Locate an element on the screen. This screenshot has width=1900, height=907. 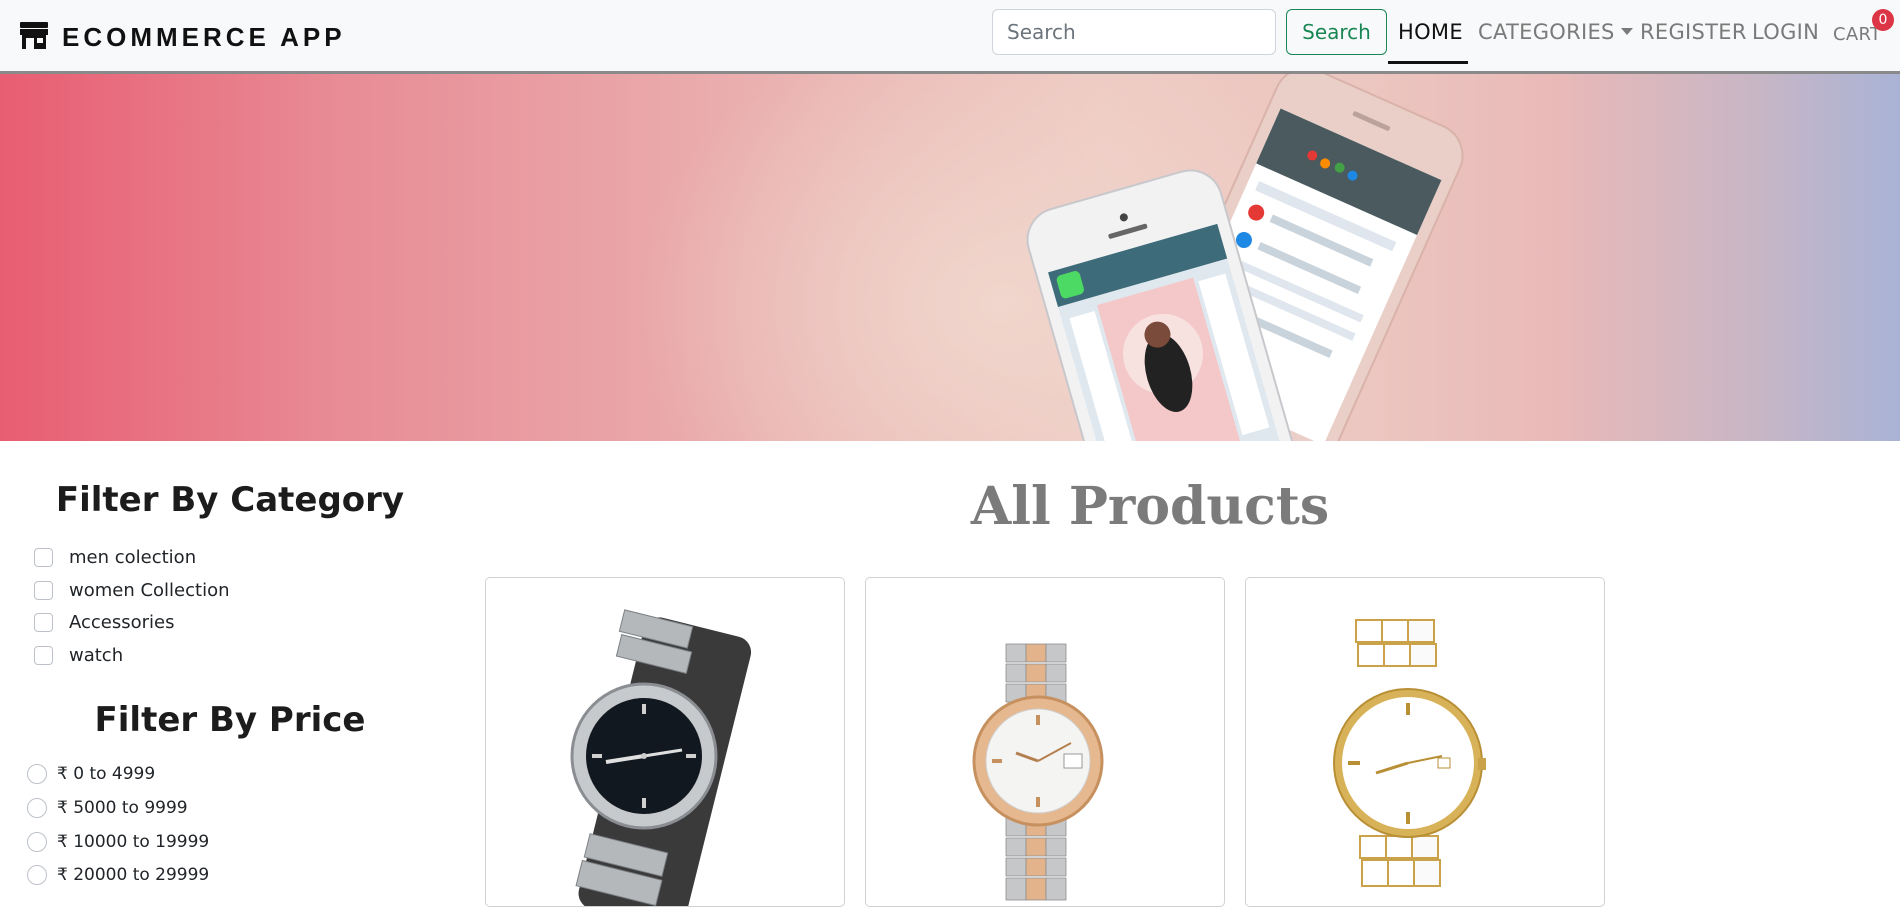
search-input is located at coordinates (1134, 32).